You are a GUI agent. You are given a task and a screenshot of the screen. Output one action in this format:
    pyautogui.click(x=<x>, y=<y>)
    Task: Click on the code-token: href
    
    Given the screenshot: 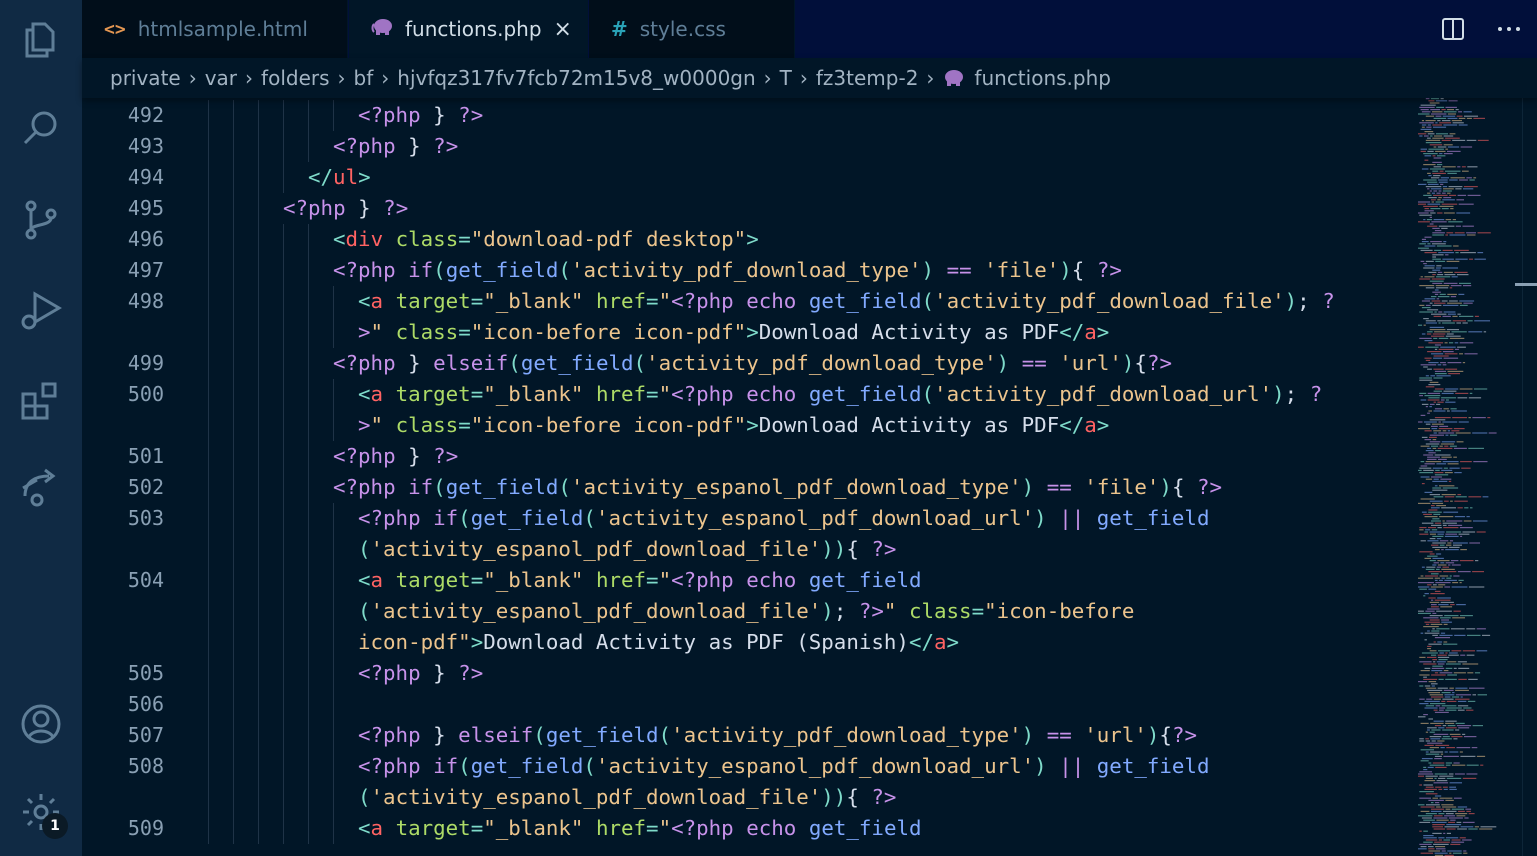 What is the action you would take?
    pyautogui.click(x=615, y=828)
    